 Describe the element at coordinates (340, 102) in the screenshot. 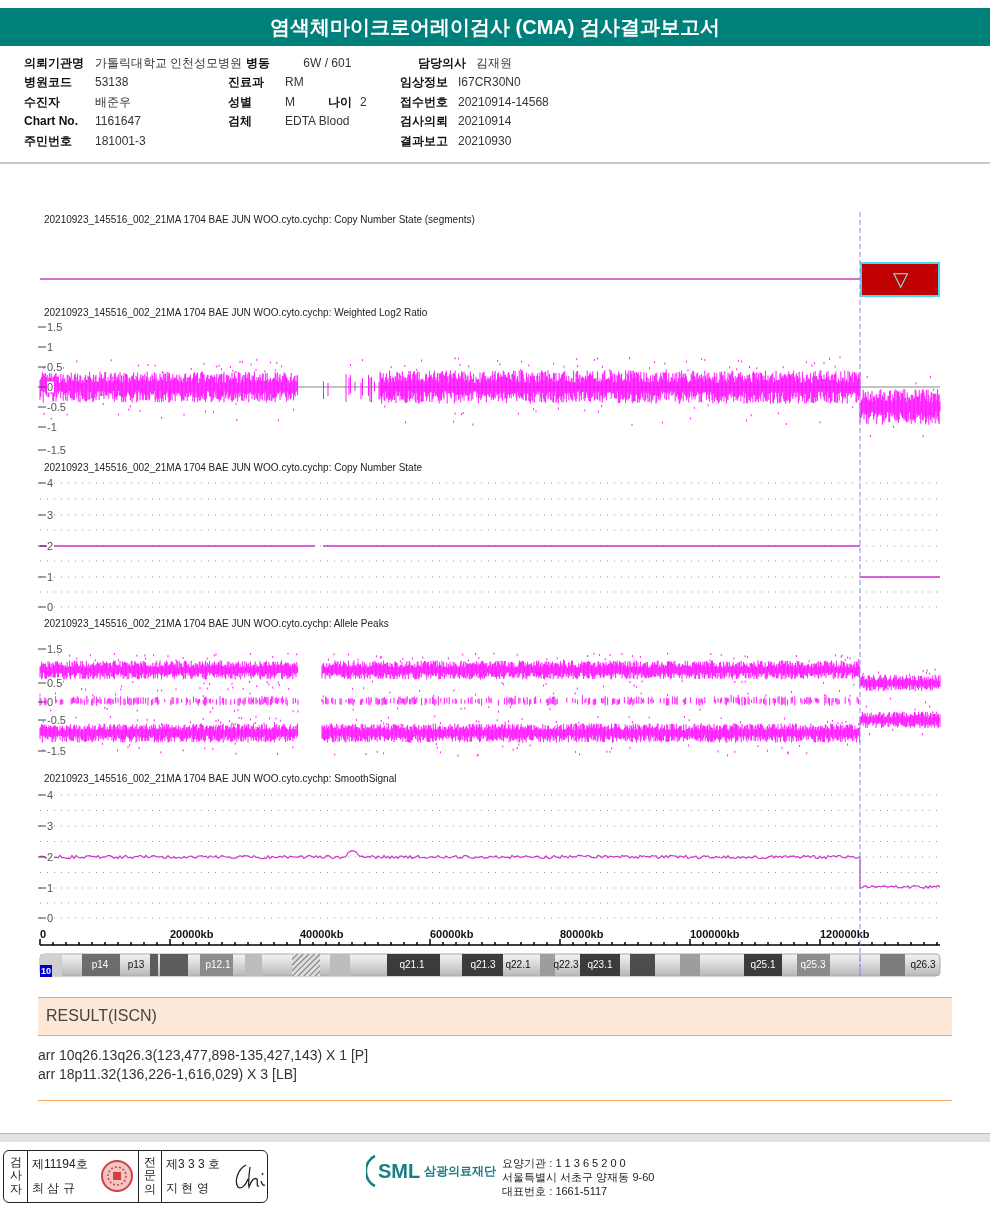

I see `field-label: 나이` at that location.